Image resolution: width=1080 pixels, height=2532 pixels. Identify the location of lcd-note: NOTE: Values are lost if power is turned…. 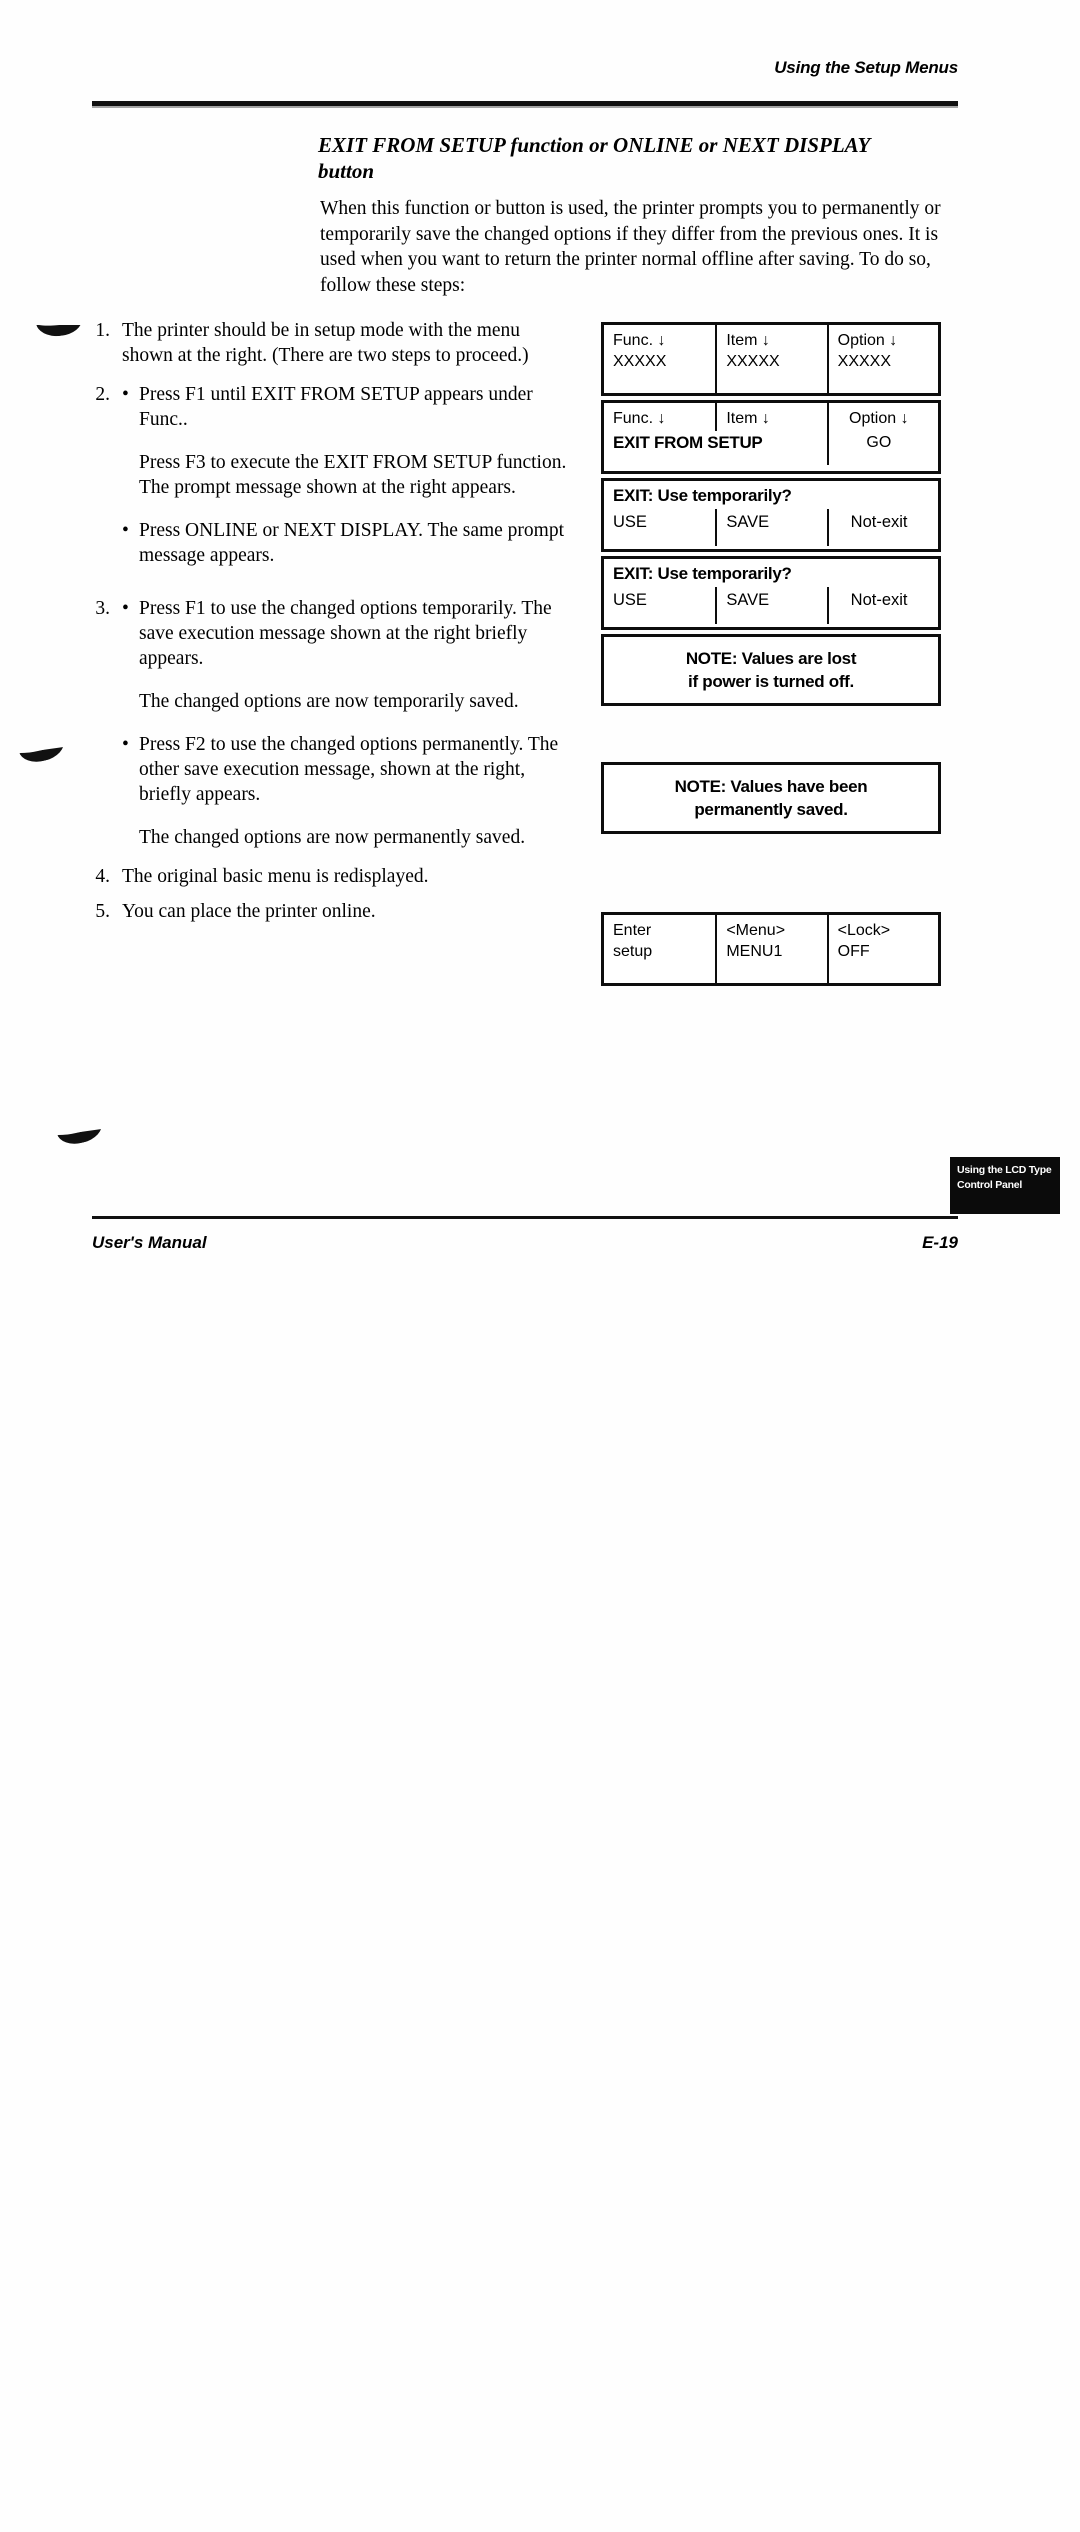
(771, 670).